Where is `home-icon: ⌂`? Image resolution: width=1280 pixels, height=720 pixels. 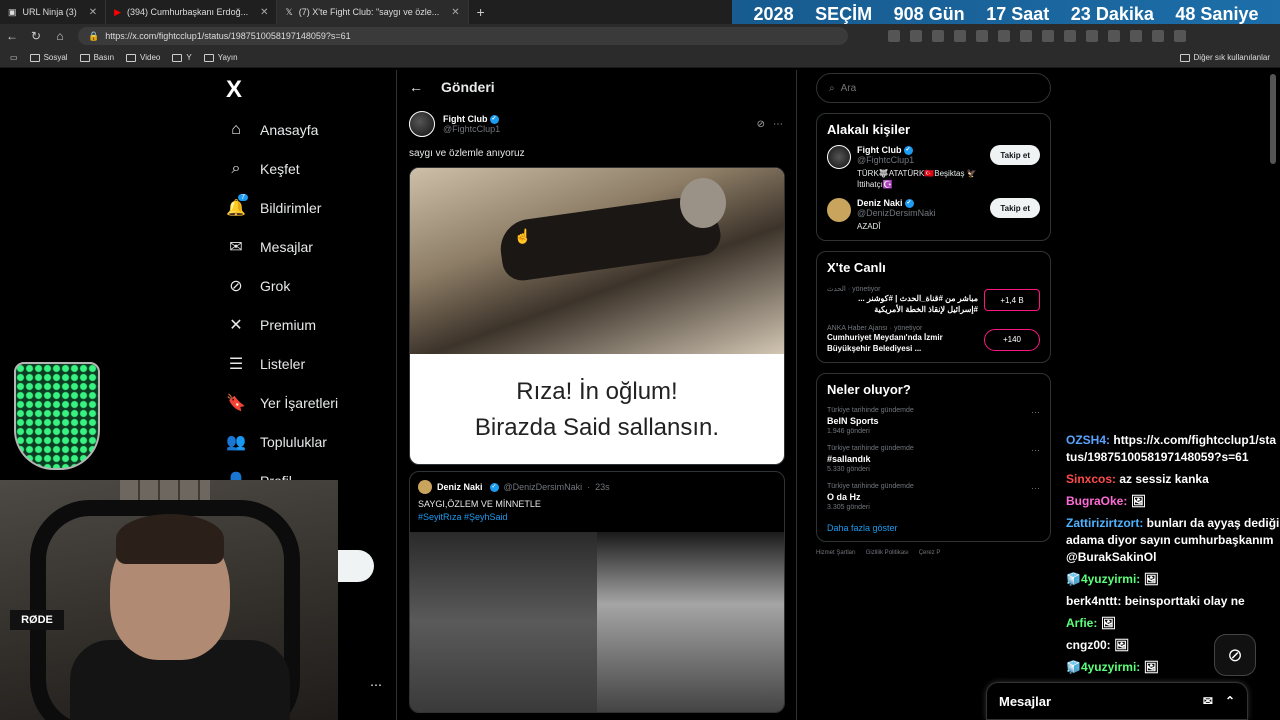
home-icon: ⌂ is located at coordinates (60, 36).